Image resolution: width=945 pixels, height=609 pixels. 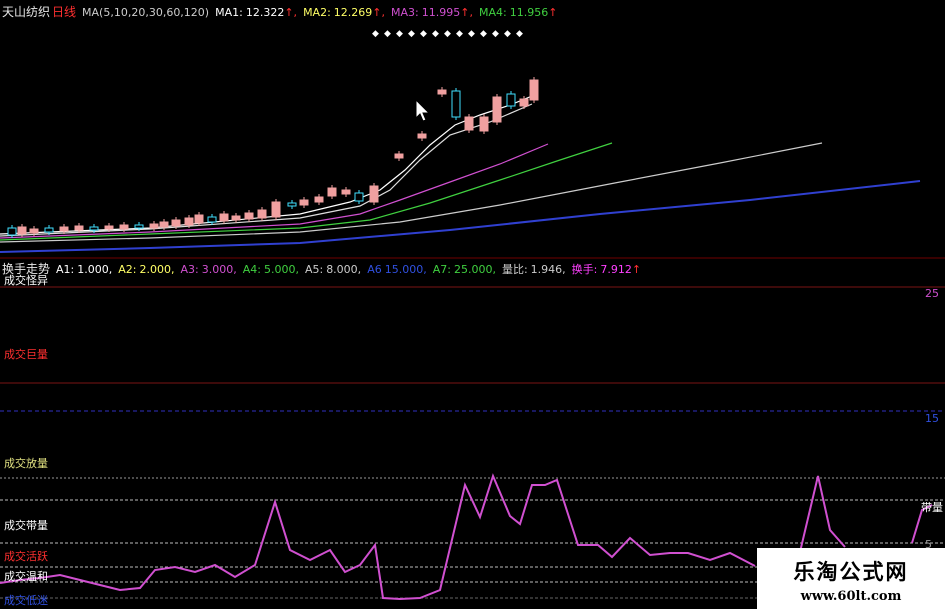 I want to click on site-watermark: 乐淘公式网 www.60lt.com, so click(x=851, y=578).